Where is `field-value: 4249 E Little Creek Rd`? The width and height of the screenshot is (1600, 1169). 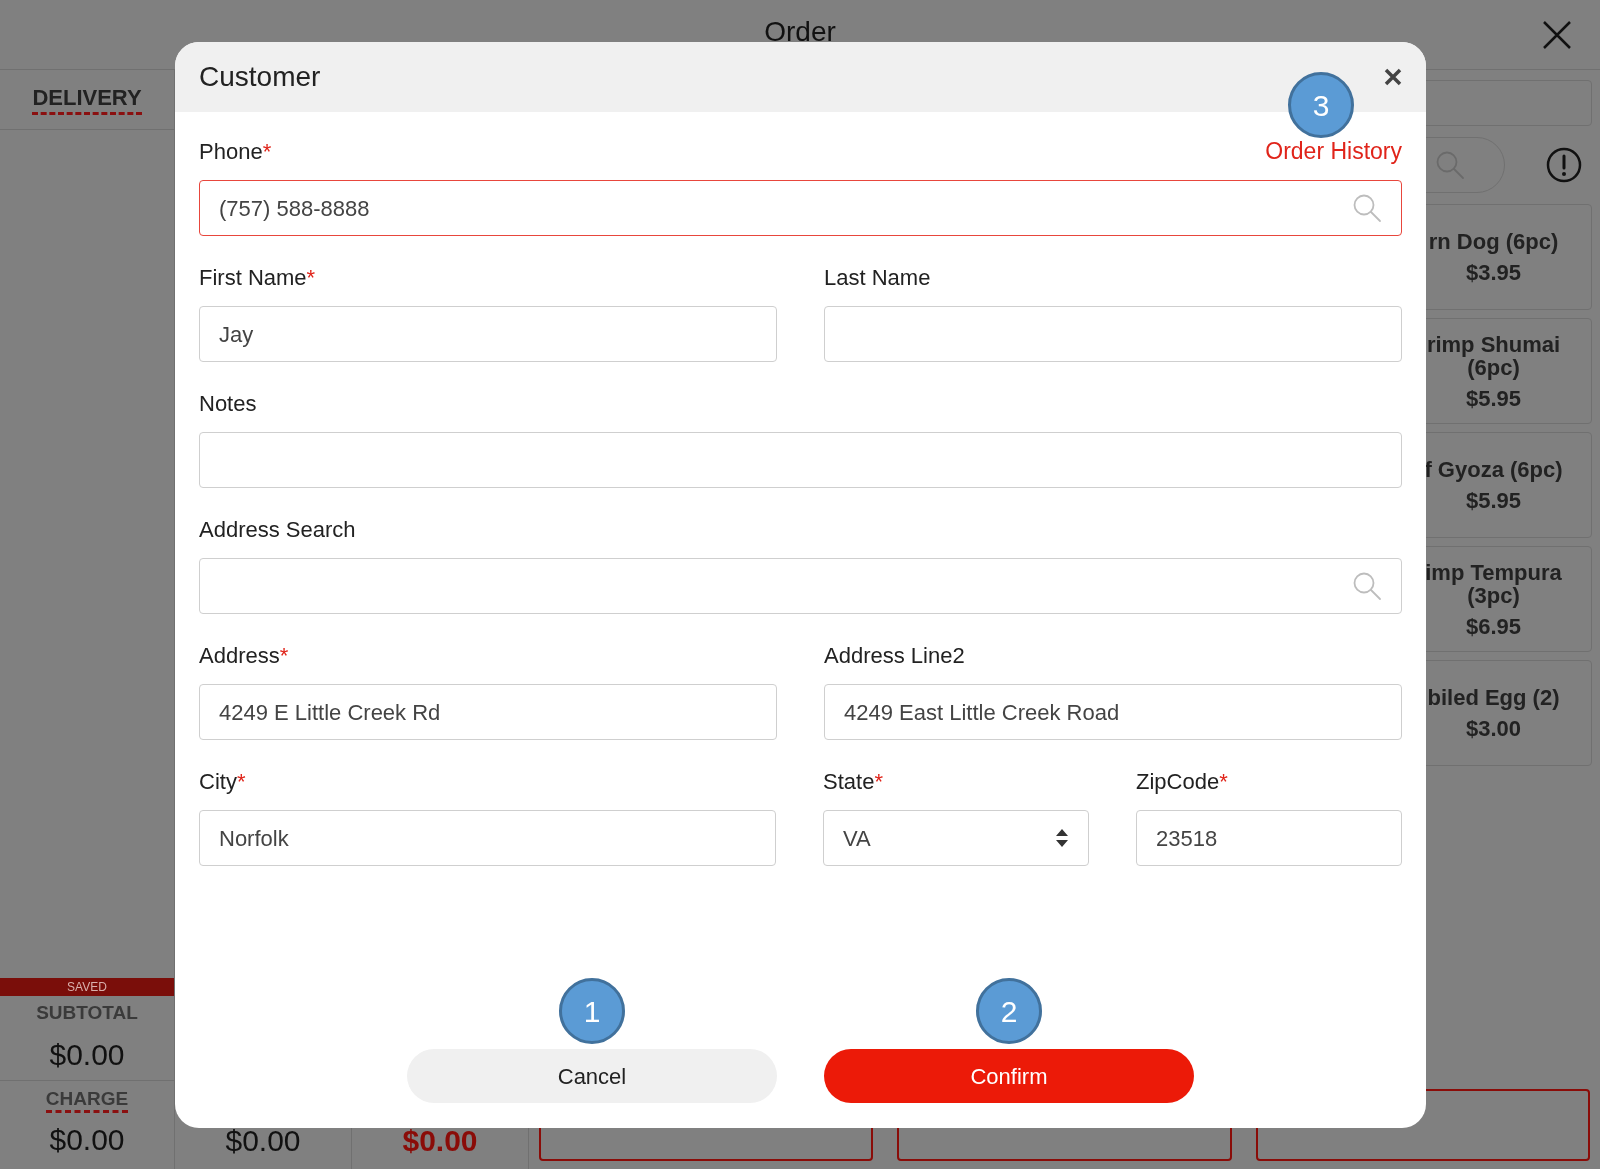
field-value: 4249 E Little Creek Rd is located at coordinates (330, 712).